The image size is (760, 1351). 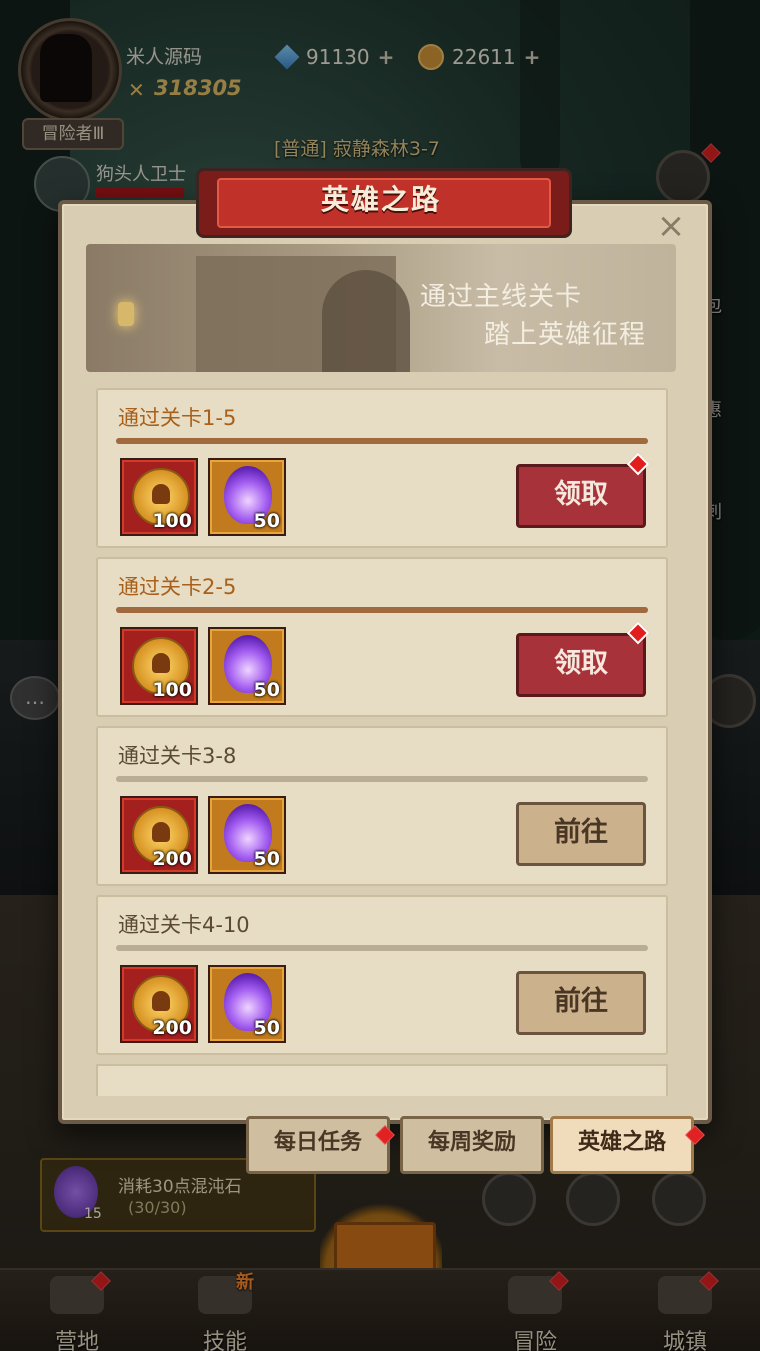 I want to click on task-row: 通过关卡2-5 100 50 领取, so click(x=382, y=637).